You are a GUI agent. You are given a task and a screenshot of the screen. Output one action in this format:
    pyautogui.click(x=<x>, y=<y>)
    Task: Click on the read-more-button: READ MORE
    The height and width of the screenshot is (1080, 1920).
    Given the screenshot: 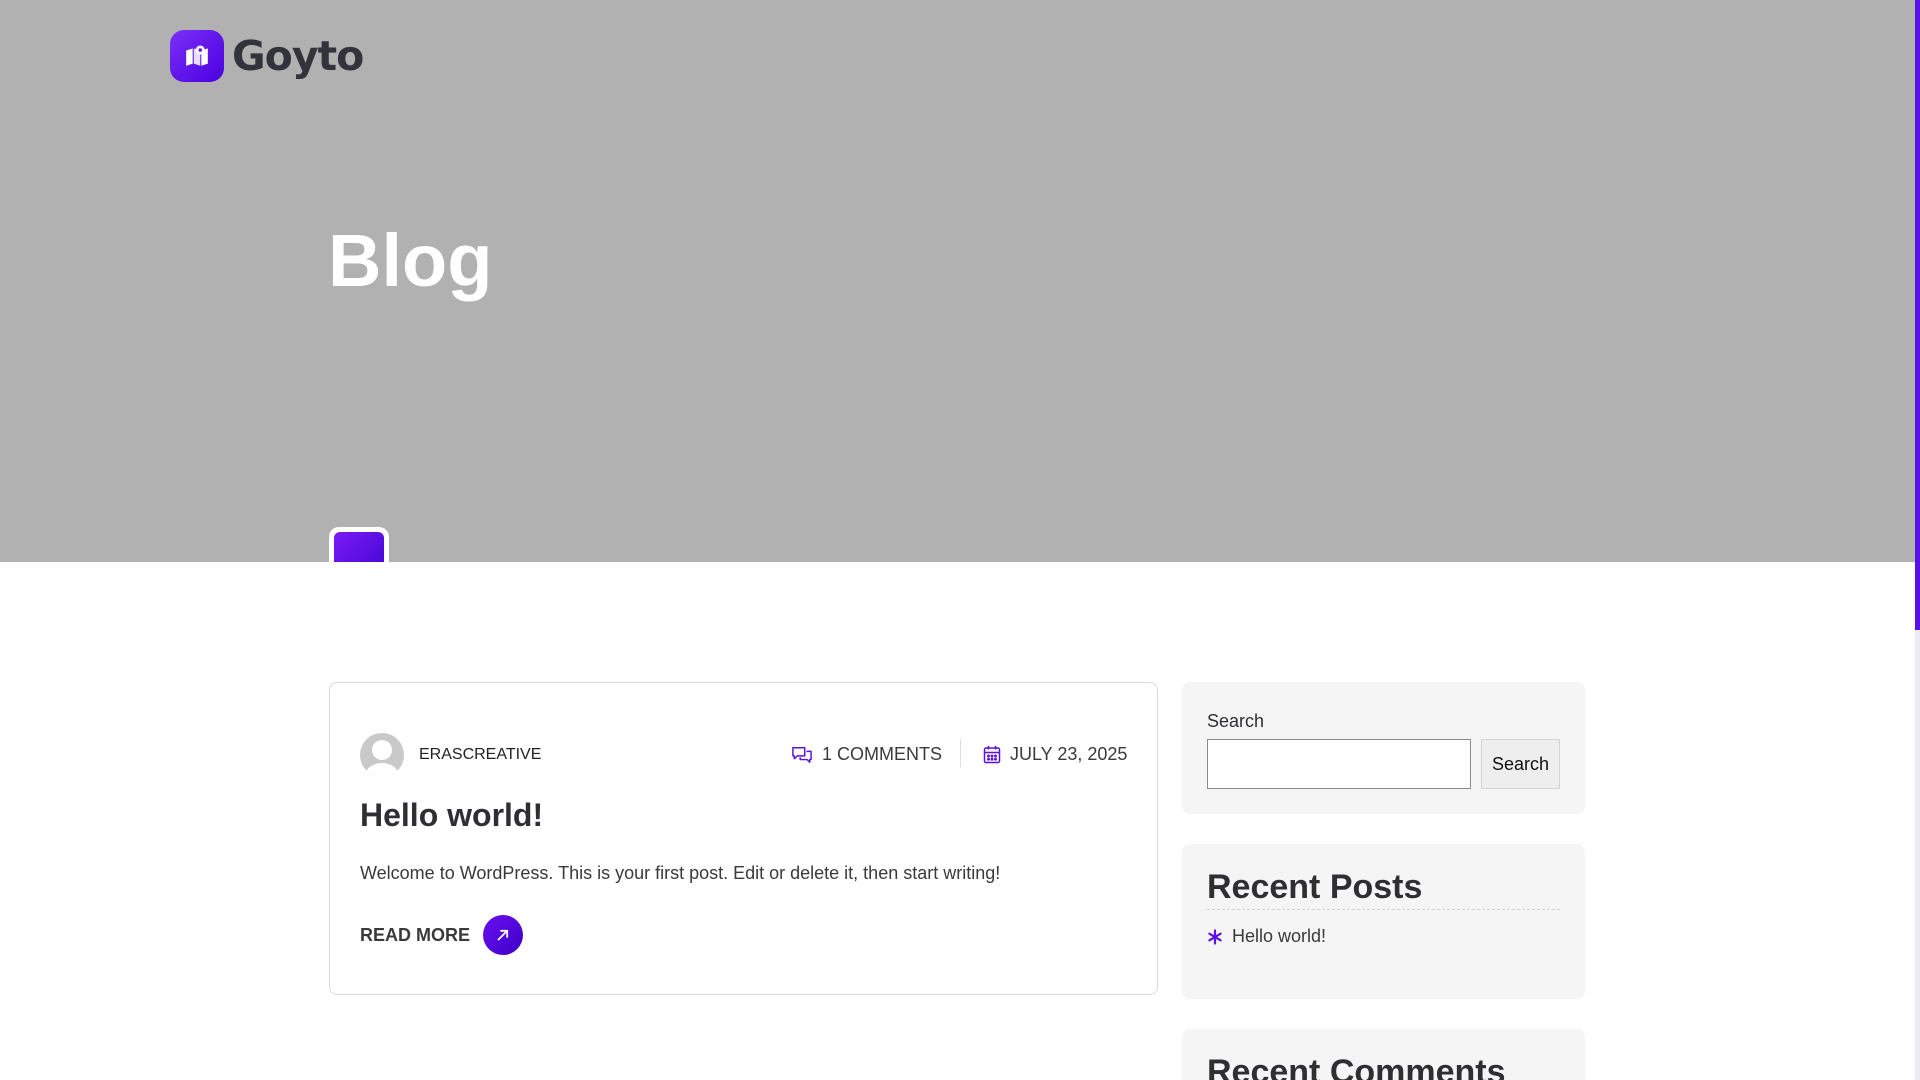 What is the action you would take?
    pyautogui.click(x=442, y=935)
    